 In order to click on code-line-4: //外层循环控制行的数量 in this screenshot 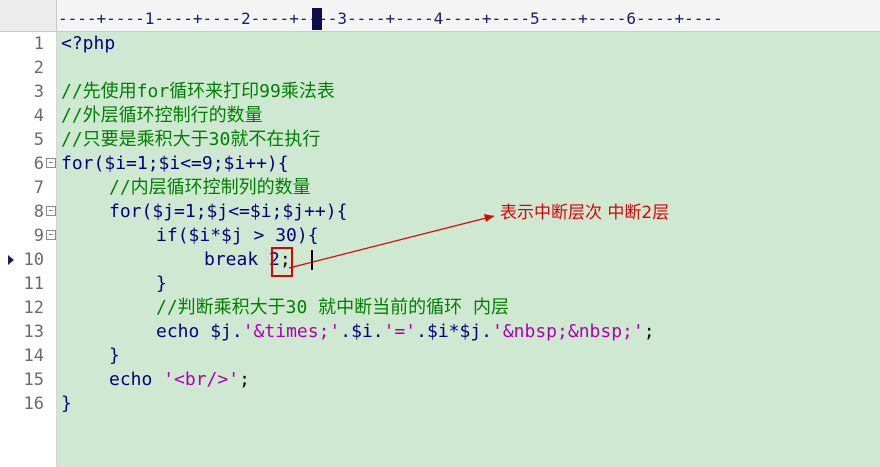, I will do `click(162, 116)`.